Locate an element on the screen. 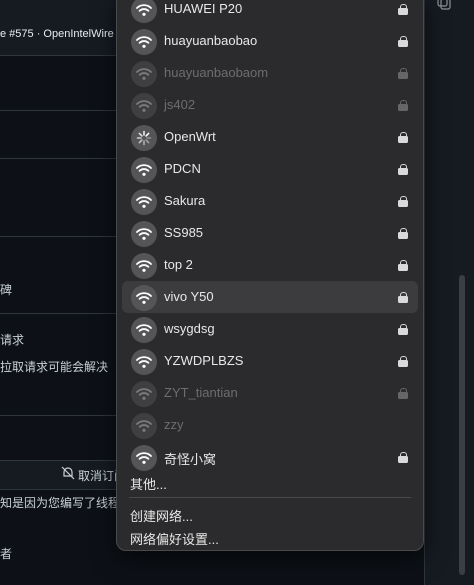  network-name: OpenWrt is located at coordinates (190, 136).